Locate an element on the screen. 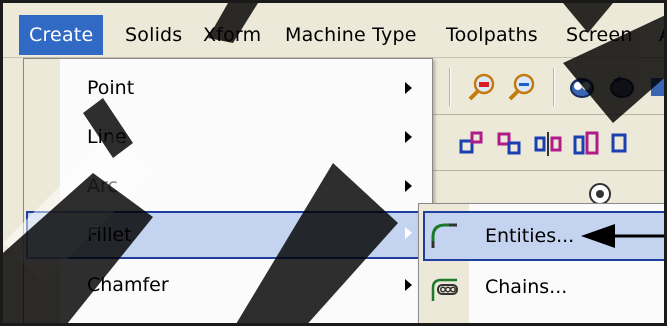 This screenshot has height=326, width=667. callout-arrow-icon is located at coordinates (622, 236).